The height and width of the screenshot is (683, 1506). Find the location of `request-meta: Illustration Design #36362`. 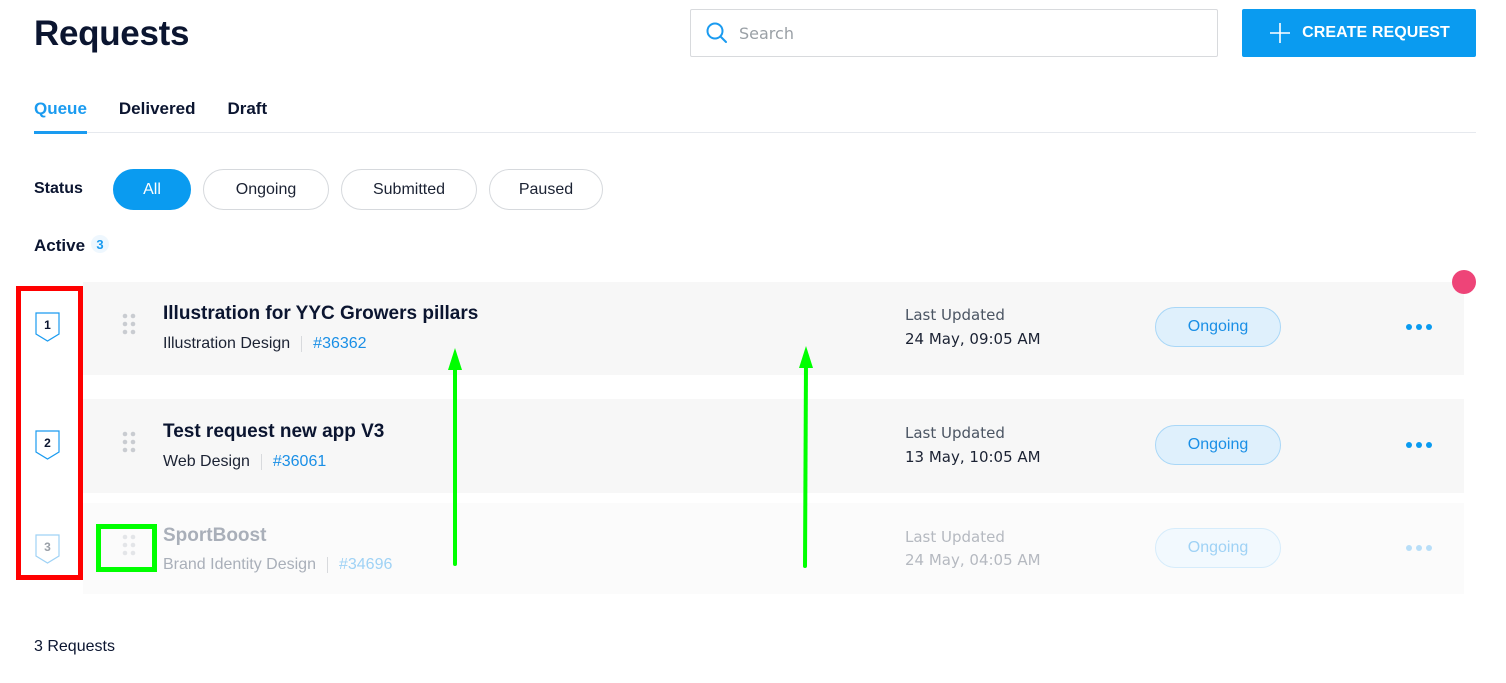

request-meta: Illustration Design #36362 is located at coordinates (265, 344).